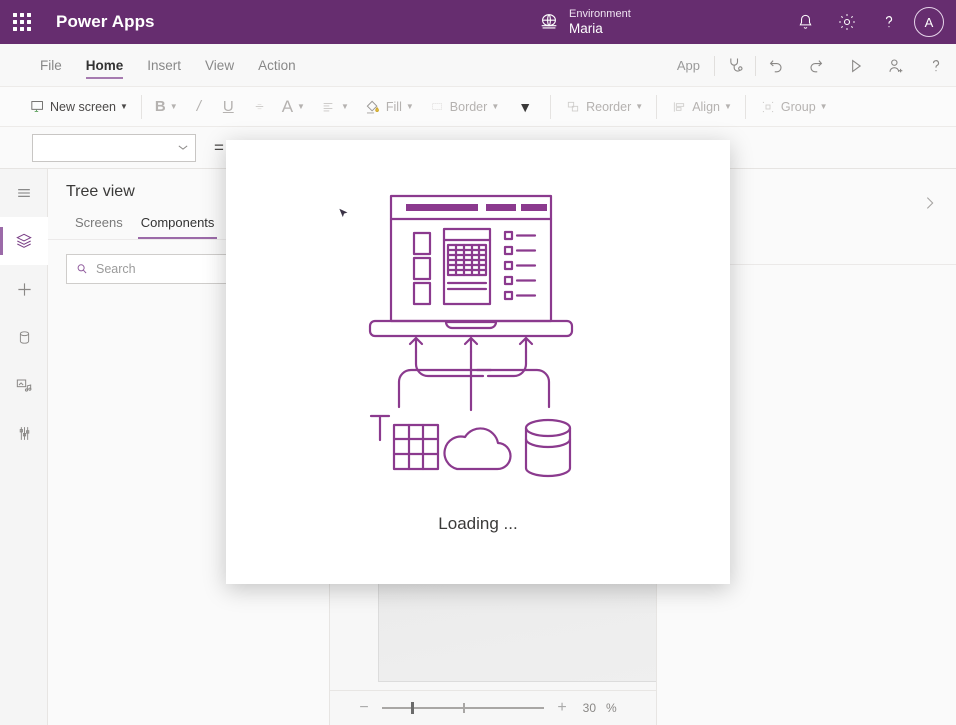  I want to click on sliders-icon, so click(24, 433).